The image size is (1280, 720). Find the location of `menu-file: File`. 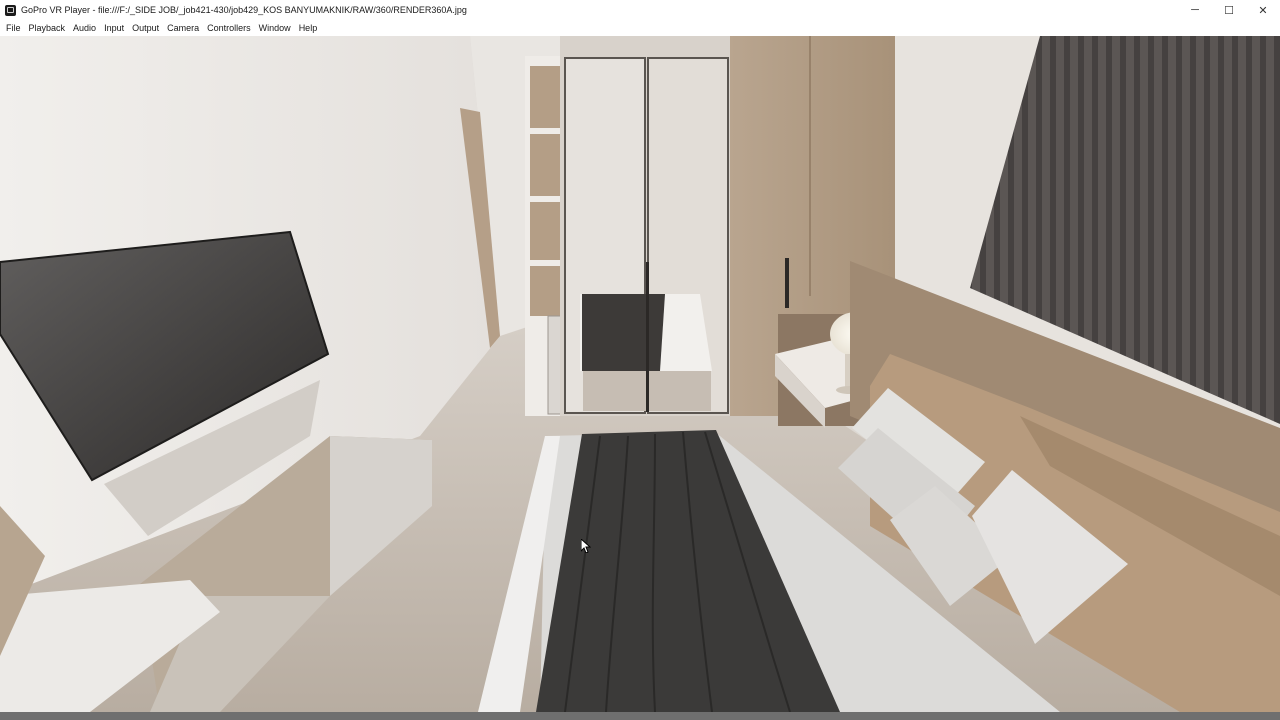

menu-file: File is located at coordinates (13, 28).